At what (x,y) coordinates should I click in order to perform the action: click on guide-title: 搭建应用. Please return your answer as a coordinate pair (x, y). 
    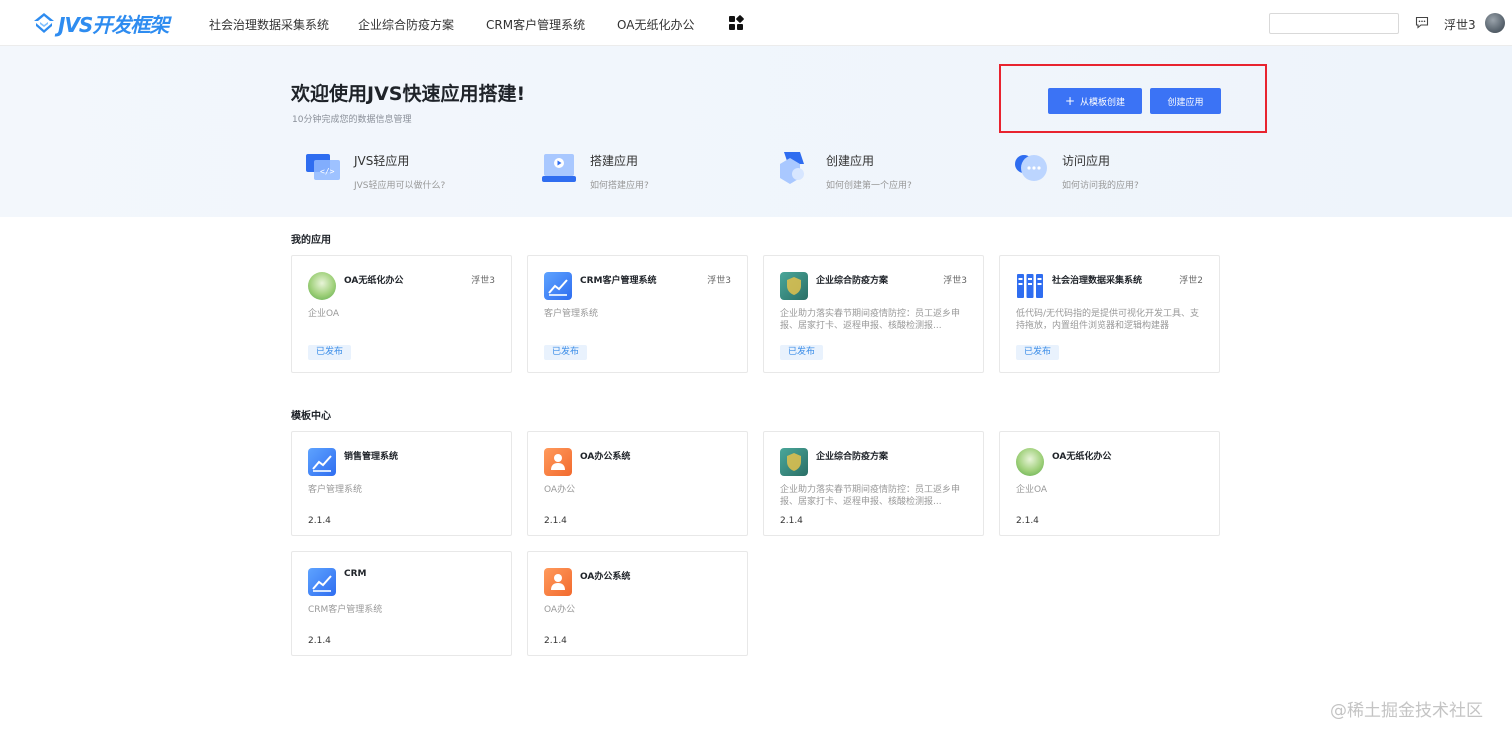
    Looking at the image, I should click on (614, 161).